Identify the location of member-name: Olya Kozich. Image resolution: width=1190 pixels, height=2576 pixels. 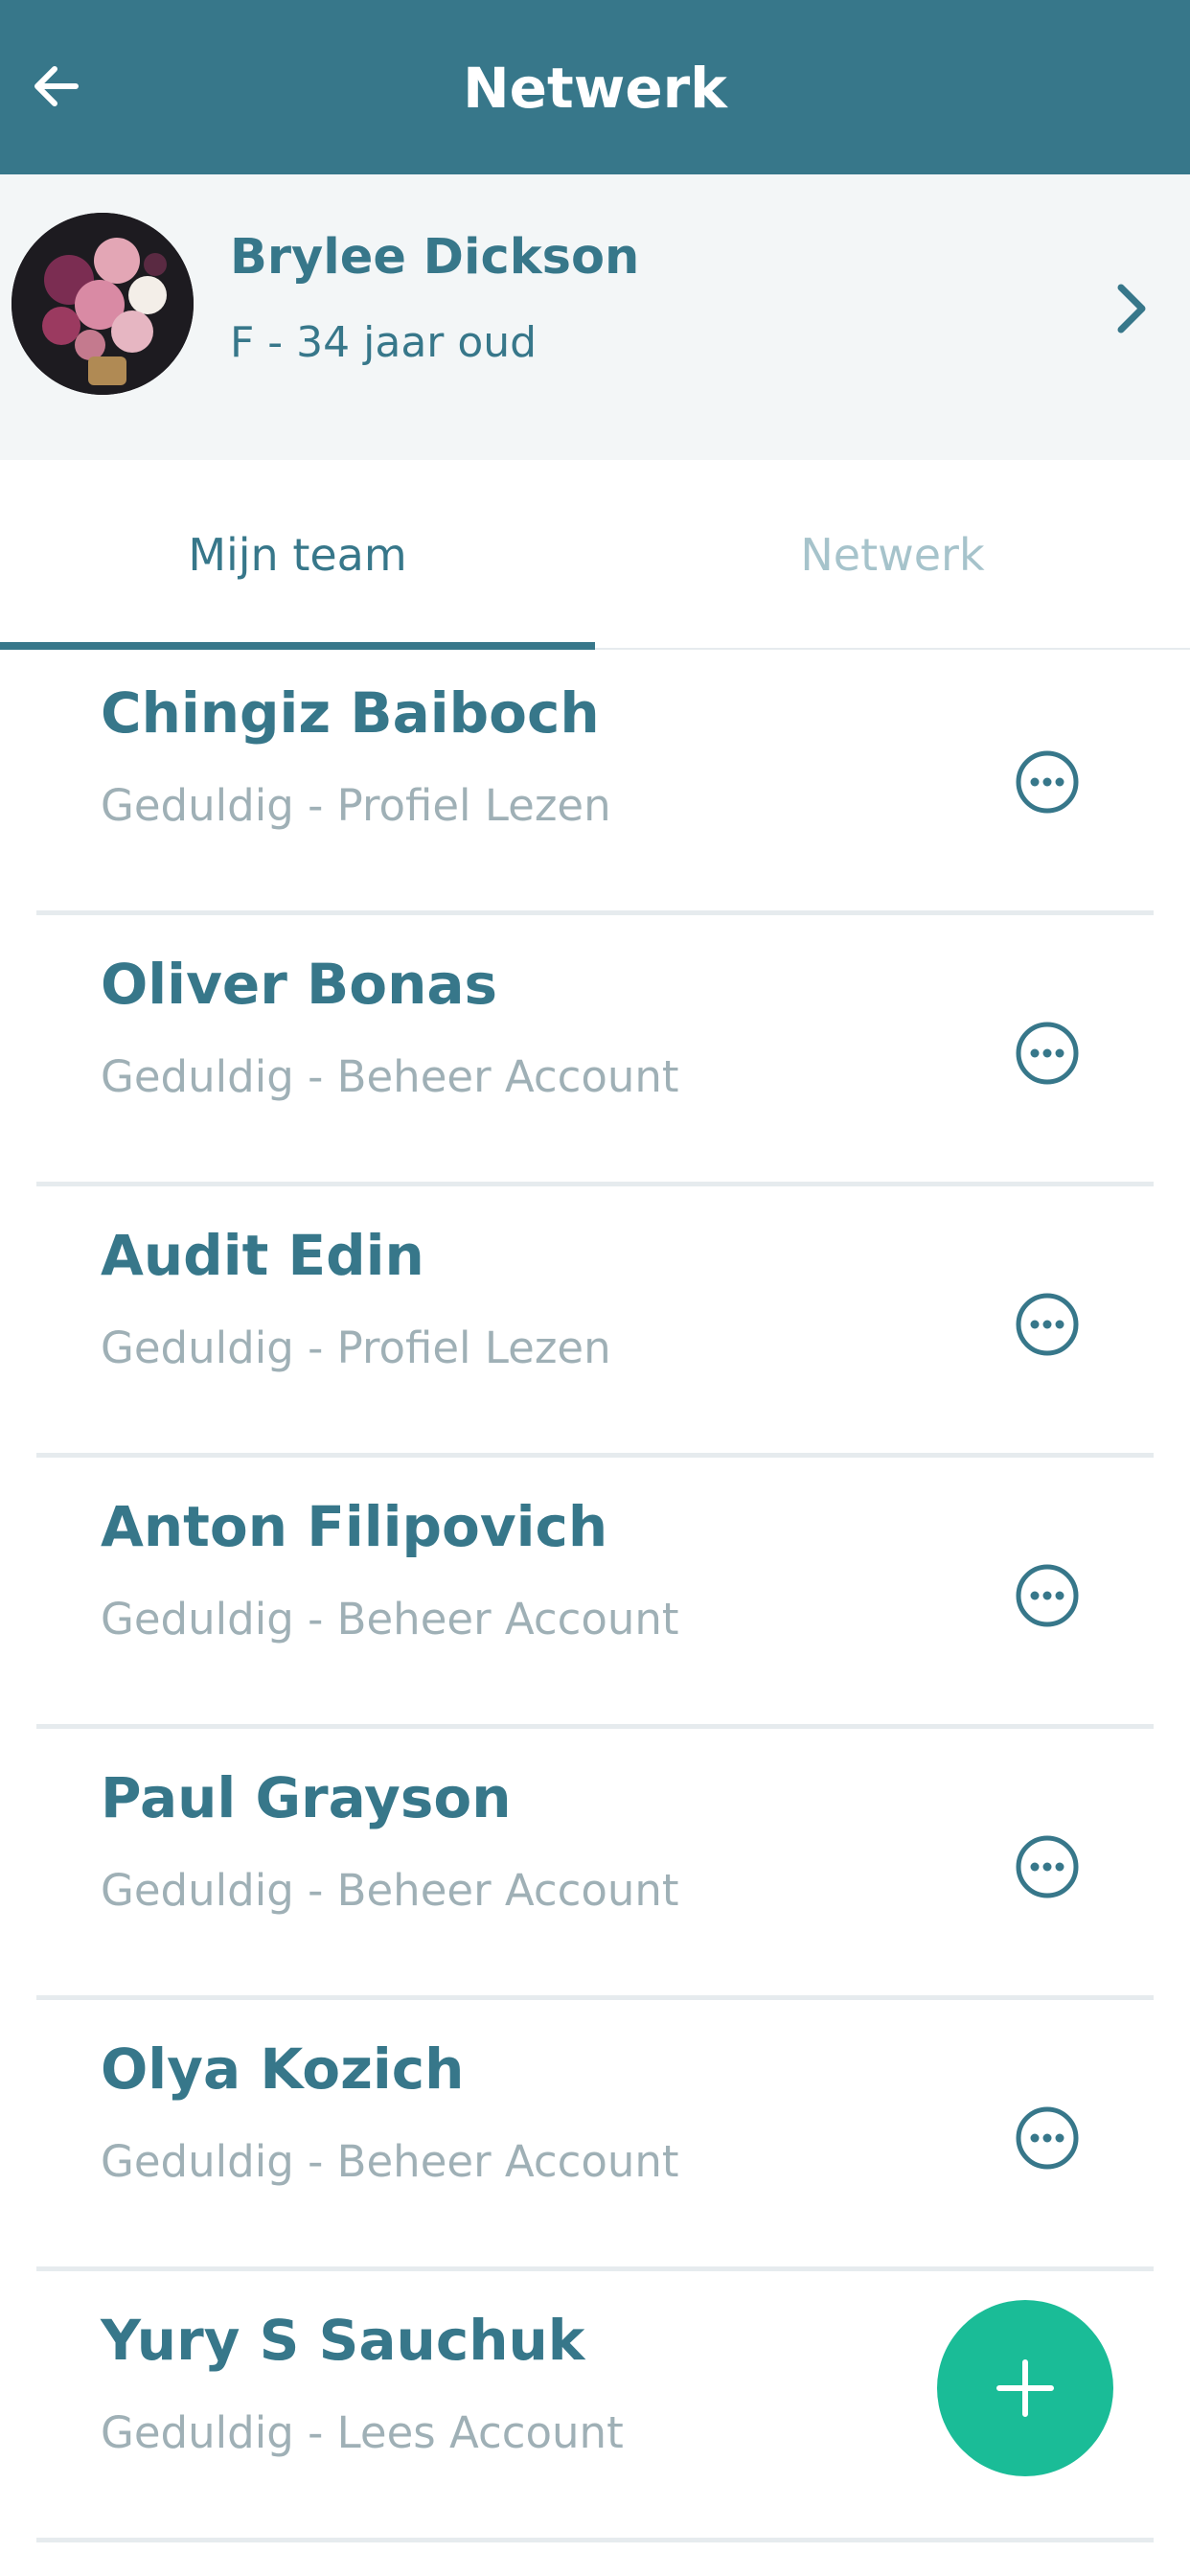
(283, 2069).